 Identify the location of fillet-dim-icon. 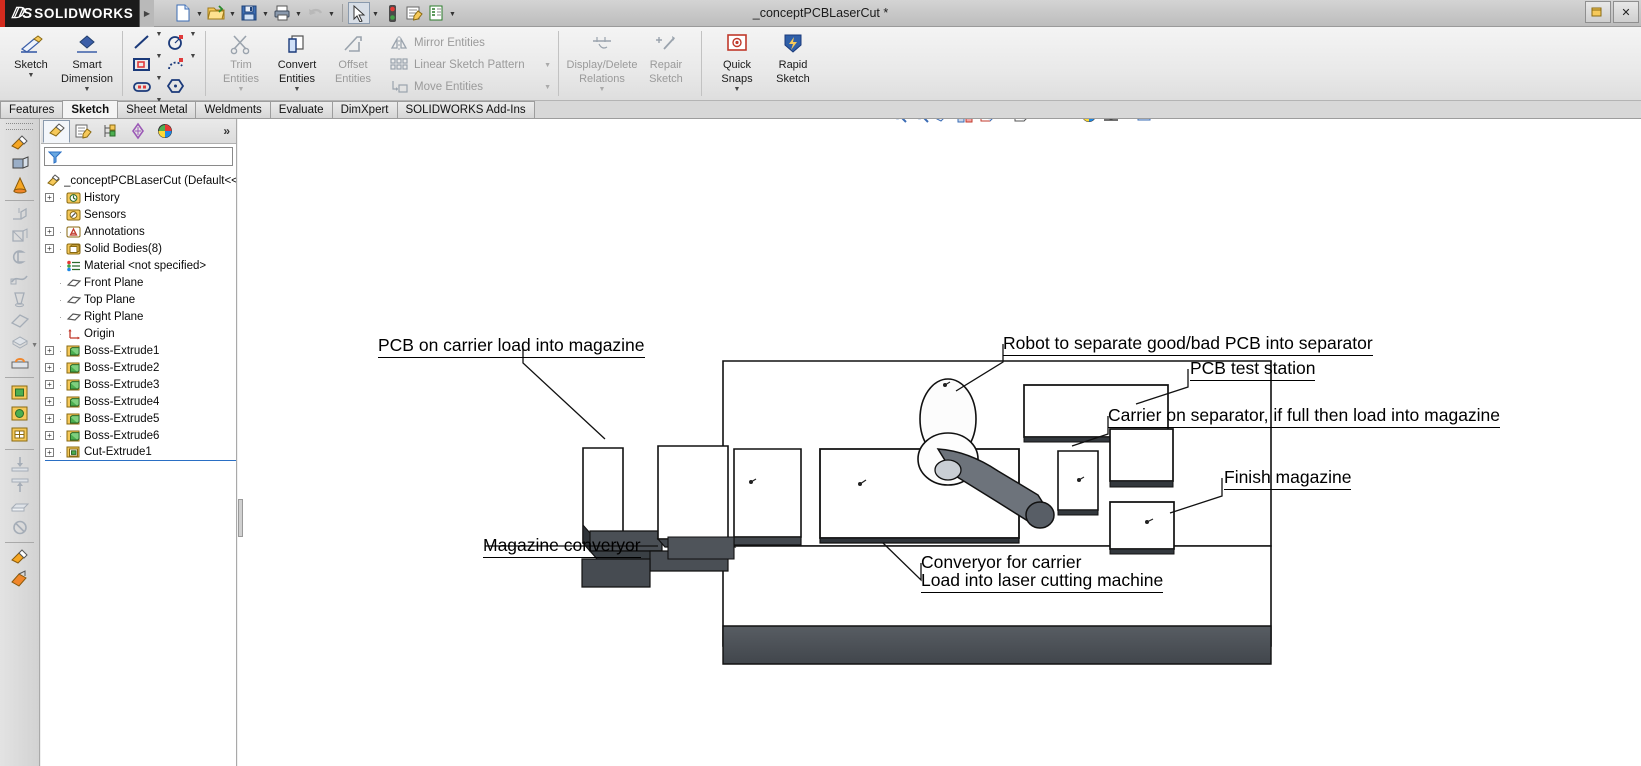
(20, 320).